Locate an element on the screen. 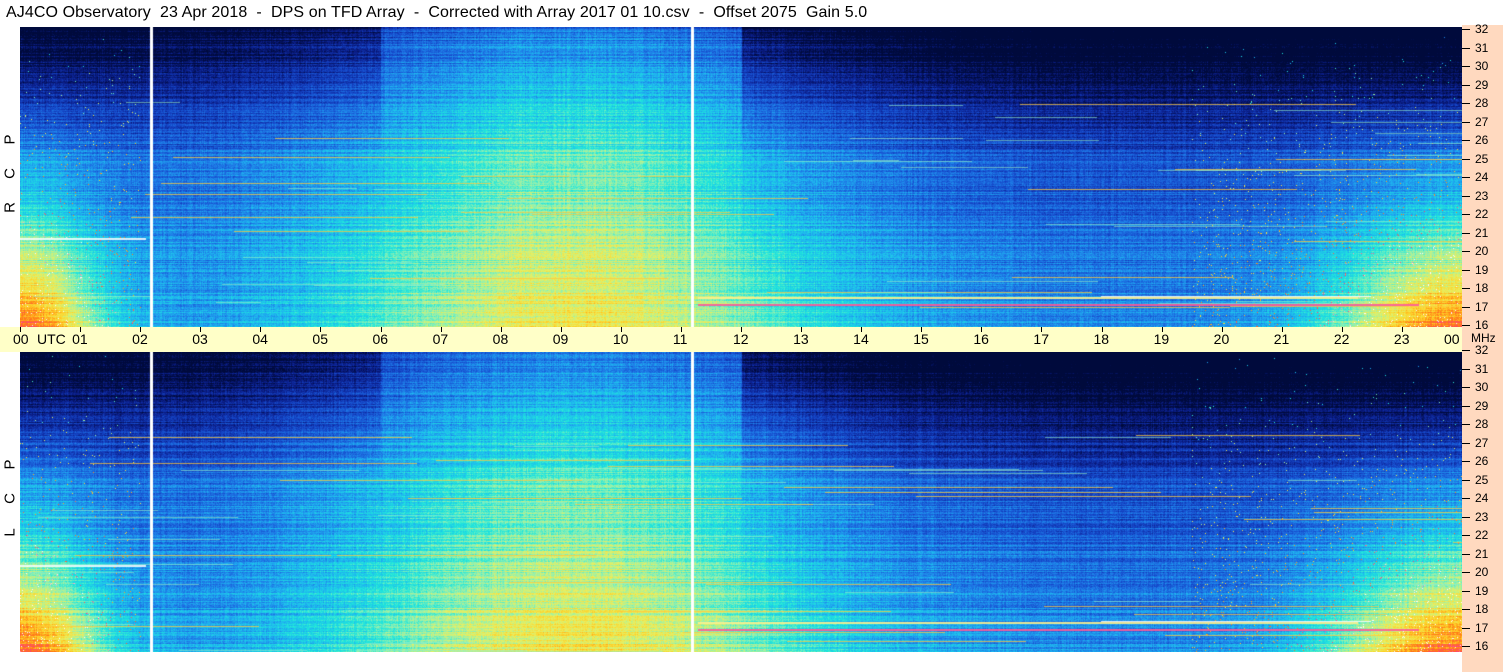 The width and height of the screenshot is (1503, 672). rcp-frequency-tick-label: 17 is located at coordinates (1482, 306).